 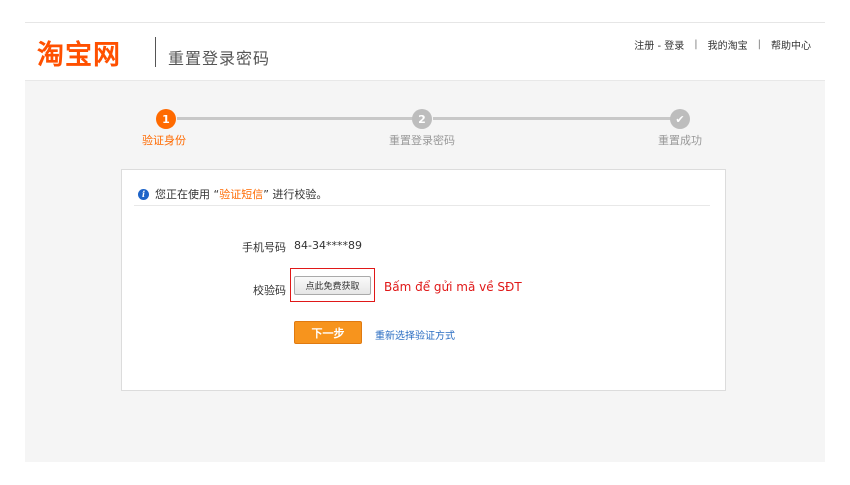 What do you see at coordinates (269, 290) in the screenshot?
I see `code-label: 校验码` at bounding box center [269, 290].